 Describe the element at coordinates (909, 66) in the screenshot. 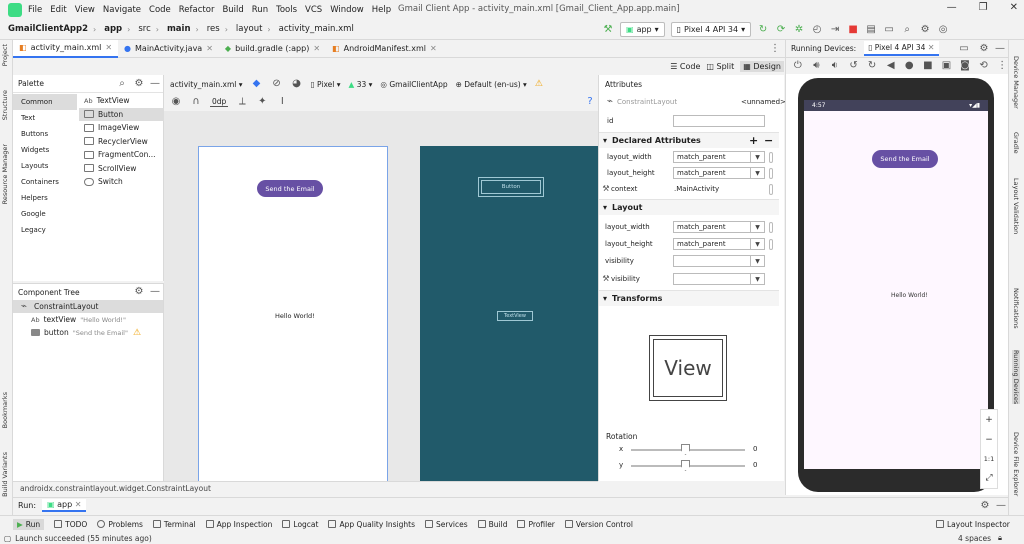

I see `home-icon: ●` at that location.